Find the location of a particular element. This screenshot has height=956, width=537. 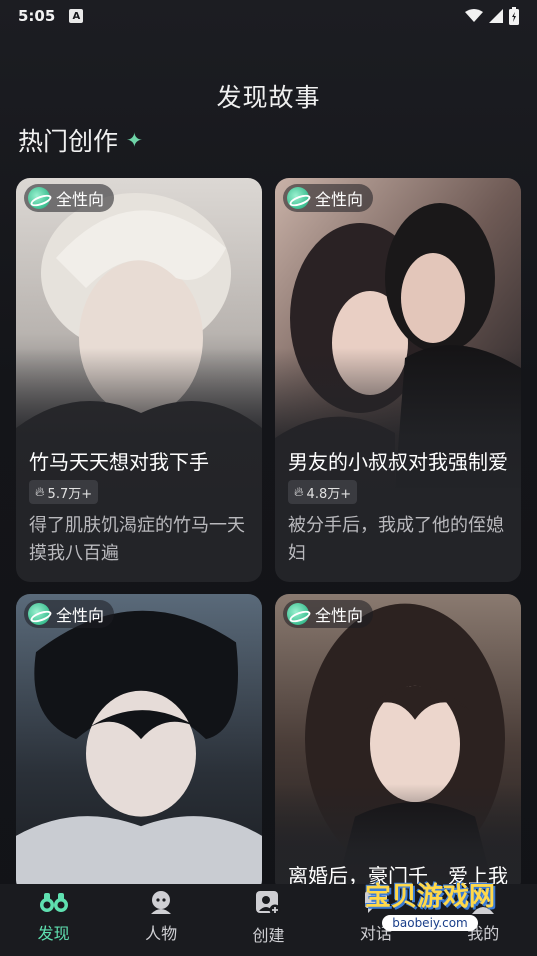

nav-discover: 发现 is located at coordinates (54, 917).